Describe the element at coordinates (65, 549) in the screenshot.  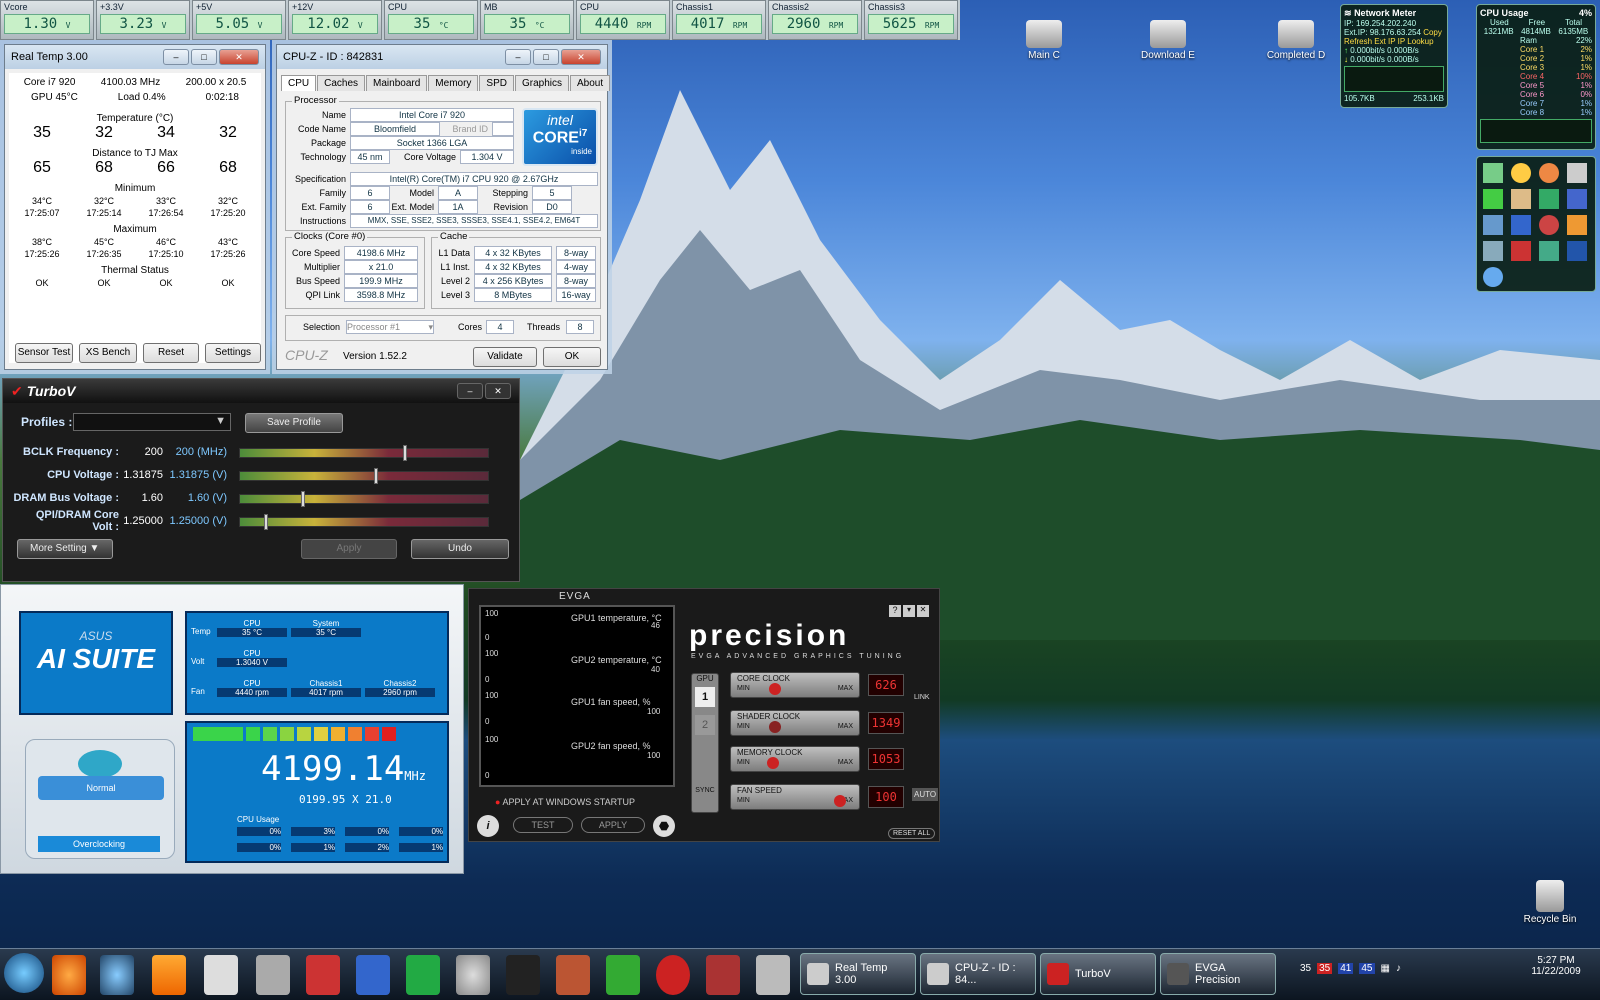
I see `more-setting-button: More Setting ▼` at that location.